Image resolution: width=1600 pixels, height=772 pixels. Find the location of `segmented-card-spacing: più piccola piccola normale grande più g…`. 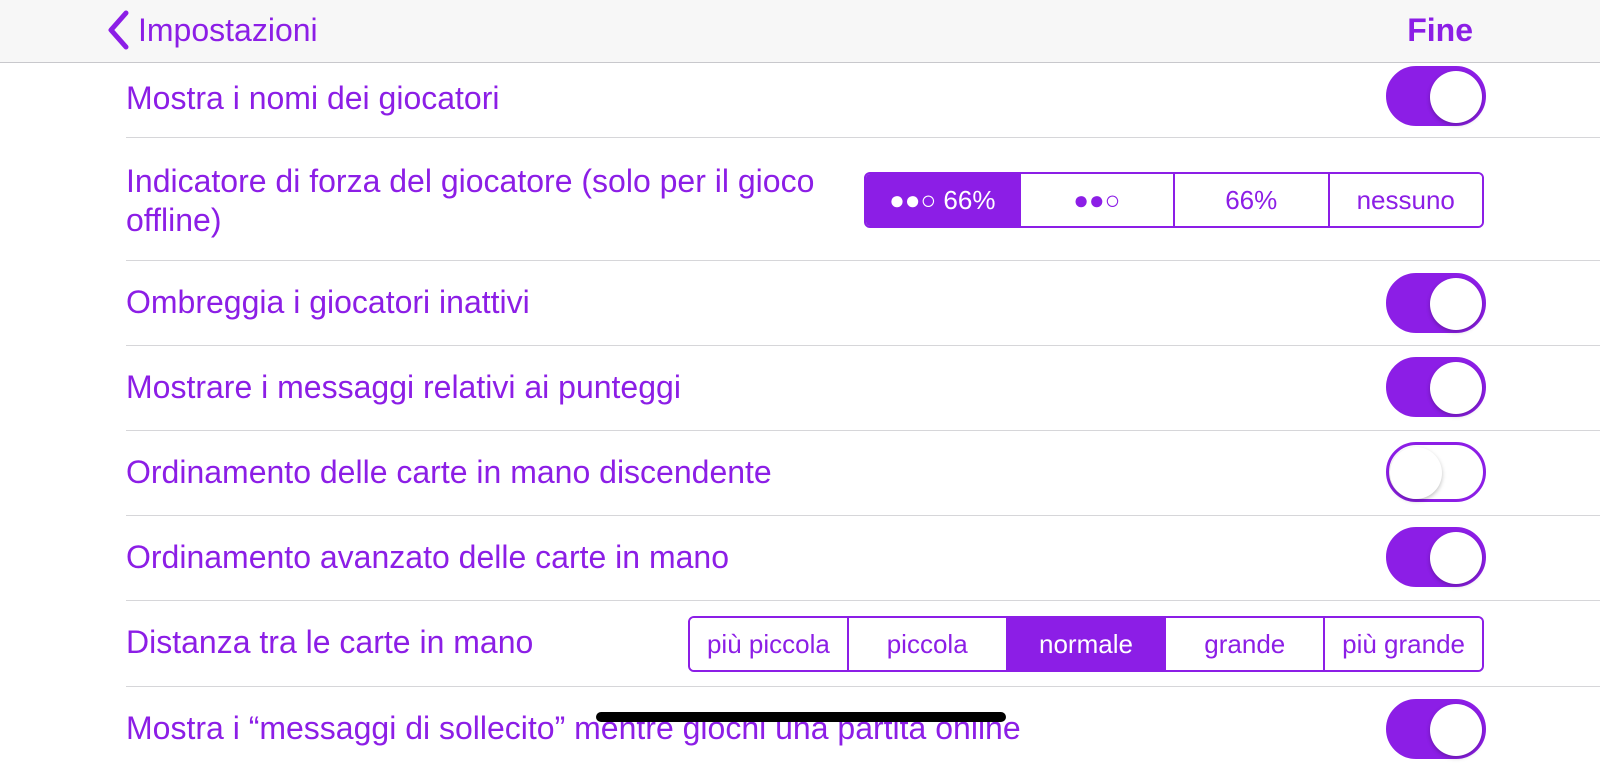

segmented-card-spacing: più piccola piccola normale grande più g… is located at coordinates (1086, 644).